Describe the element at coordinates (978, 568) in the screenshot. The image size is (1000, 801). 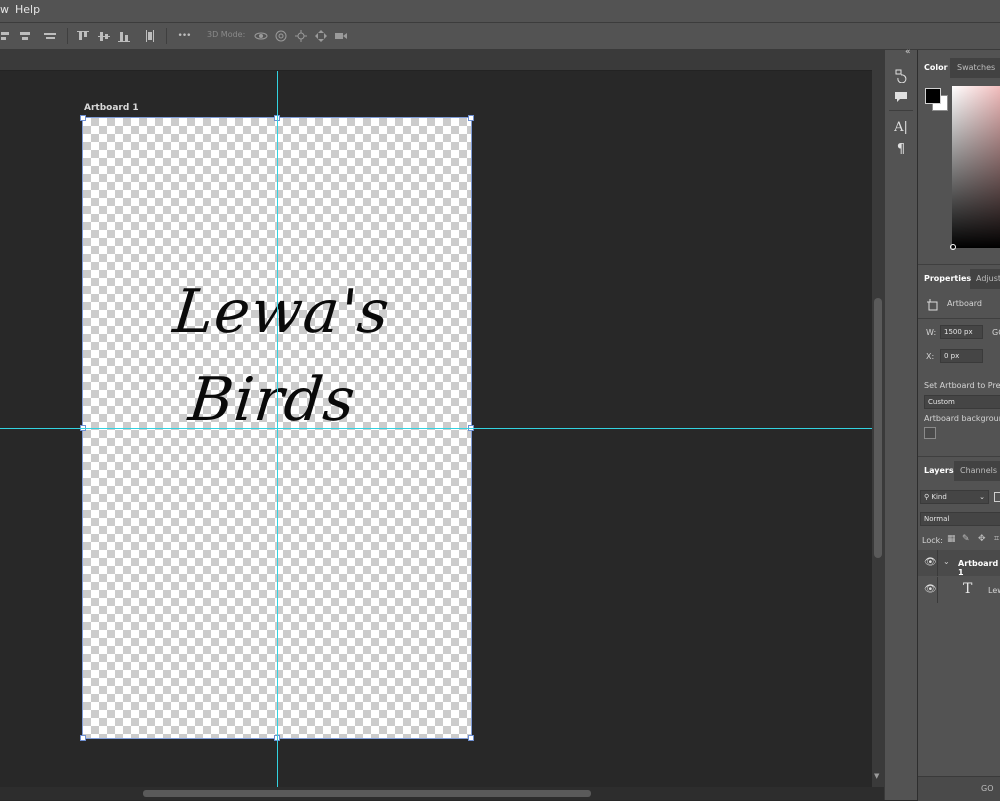
I see `layer-name: Artboard 1` at that location.